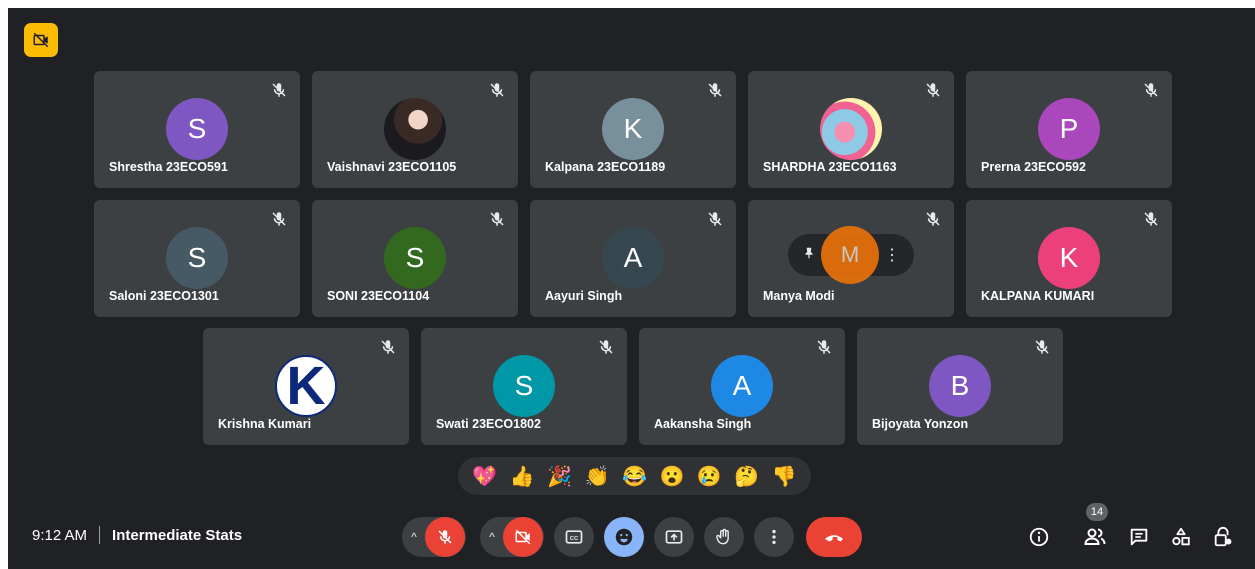 This screenshot has width=1255, height=569. I want to click on participant-name: Aakansha Singh, so click(703, 424).